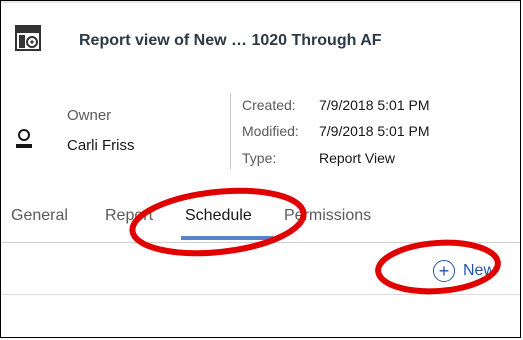 The width and height of the screenshot is (523, 340). What do you see at coordinates (24, 138) in the screenshot?
I see `user-icon` at bounding box center [24, 138].